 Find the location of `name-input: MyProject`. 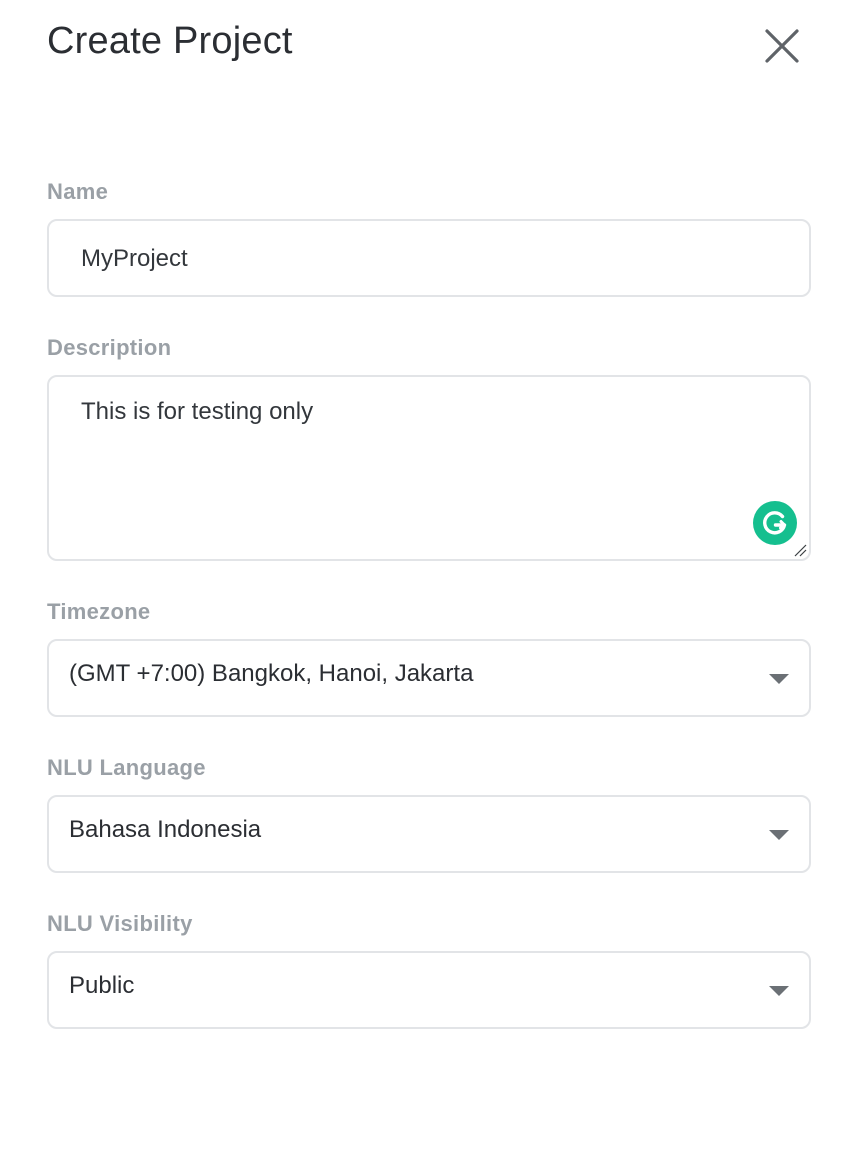

name-input: MyProject is located at coordinates (429, 258).